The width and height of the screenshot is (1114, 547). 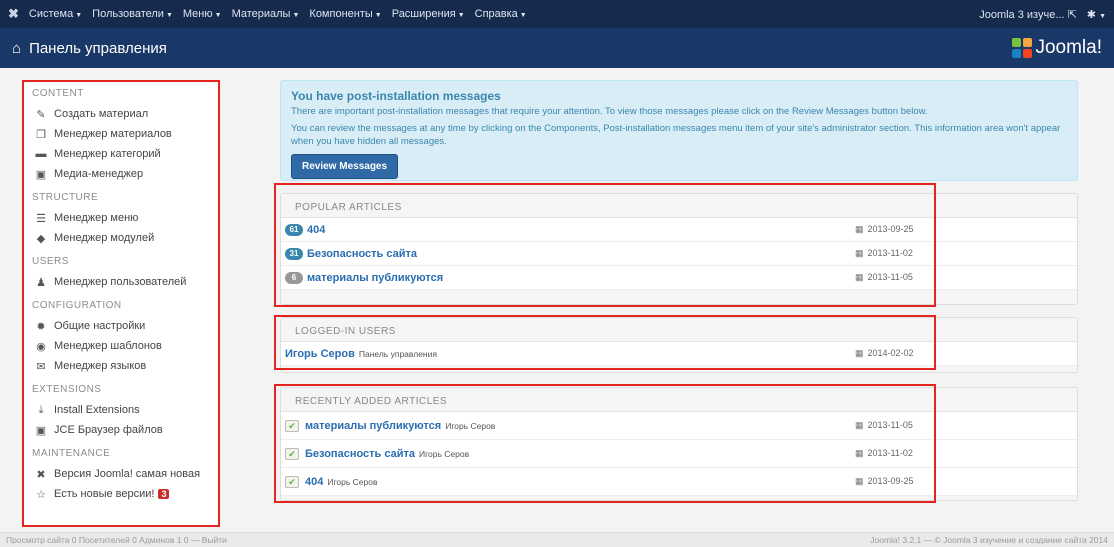 What do you see at coordinates (107, 154) in the screenshot?
I see `sidebar-item-label: Менеджер категорий` at bounding box center [107, 154].